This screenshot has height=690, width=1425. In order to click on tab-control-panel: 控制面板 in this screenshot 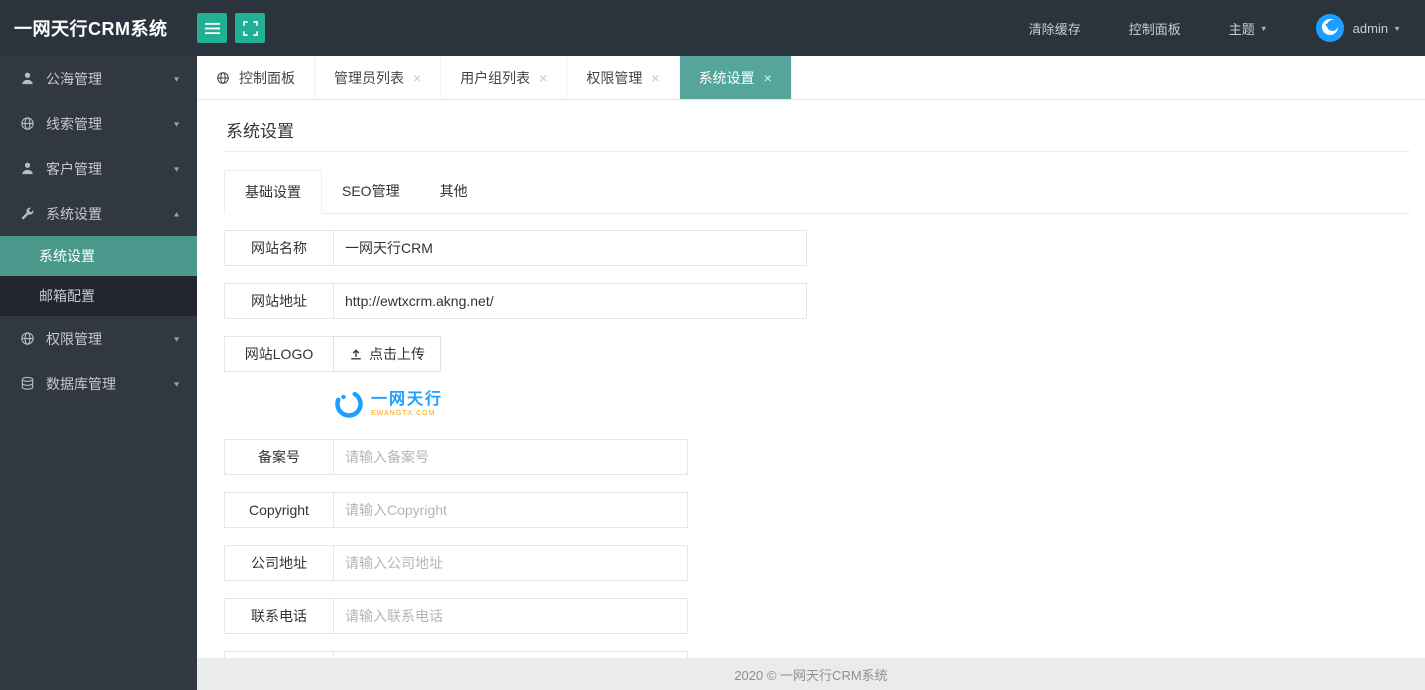, I will do `click(256, 77)`.